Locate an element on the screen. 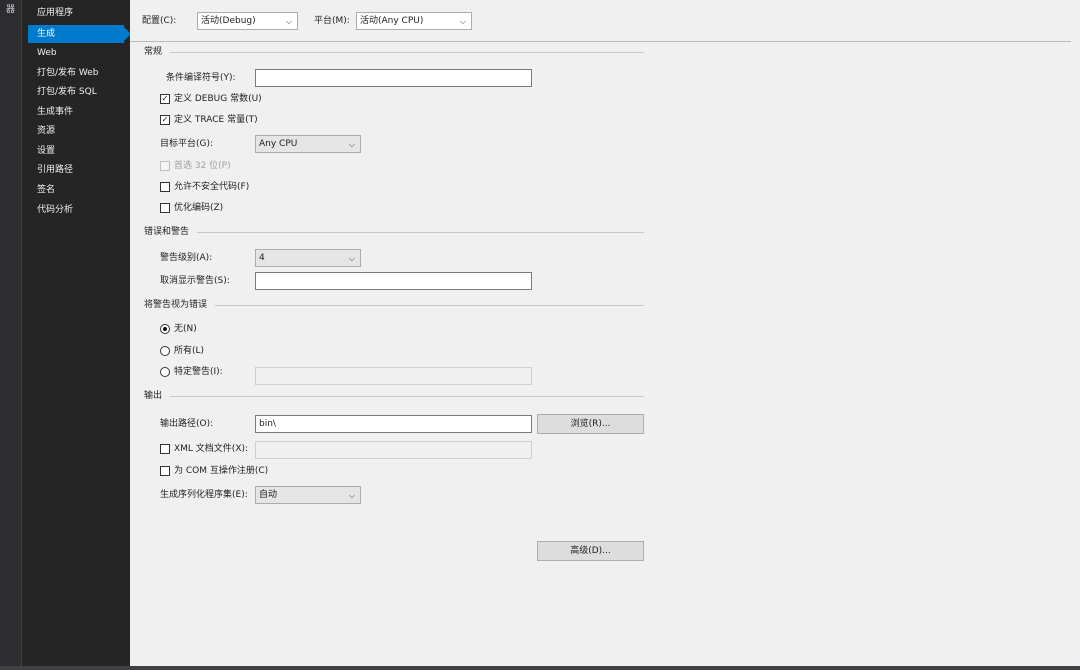 The width and height of the screenshot is (1080, 670). nav-item-settings: 设置 is located at coordinates (76, 151).